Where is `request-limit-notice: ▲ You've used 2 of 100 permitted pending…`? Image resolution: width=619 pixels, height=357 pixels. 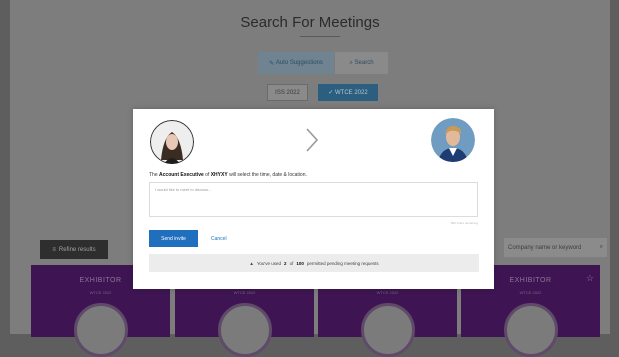 request-limit-notice: ▲ You've used 2 of 100 permitted pending… is located at coordinates (314, 263).